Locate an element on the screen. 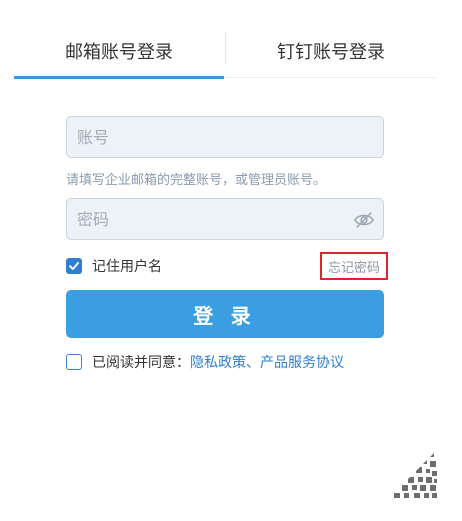 This screenshot has height=521, width=462. login-button: 登 录 is located at coordinates (225, 314).